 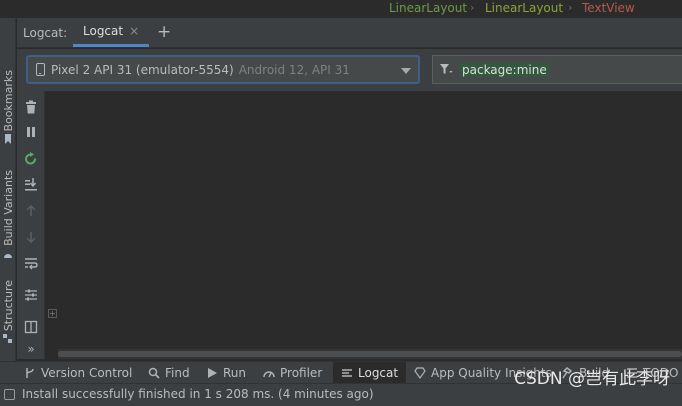 I want to click on up-icon, so click(x=31, y=210).